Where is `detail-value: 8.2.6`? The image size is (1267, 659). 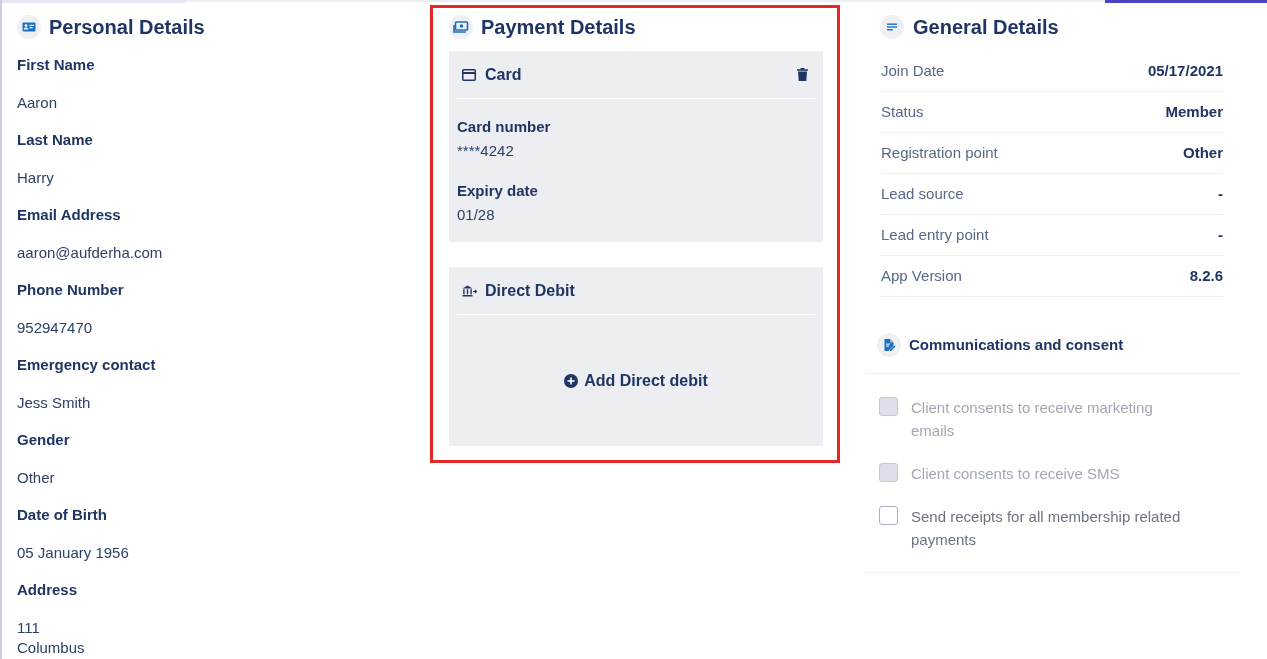
detail-value: 8.2.6 is located at coordinates (1206, 276).